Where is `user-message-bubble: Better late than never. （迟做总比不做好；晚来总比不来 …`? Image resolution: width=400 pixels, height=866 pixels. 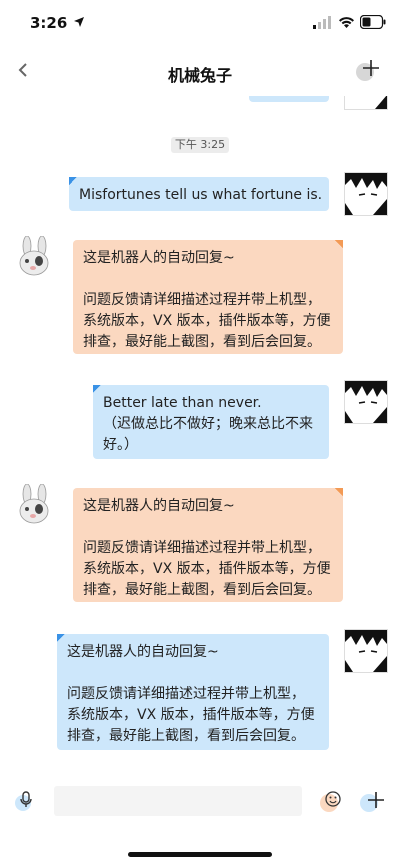 user-message-bubble: Better late than never. （迟做总比不做好；晚来总比不来 … is located at coordinates (211, 422).